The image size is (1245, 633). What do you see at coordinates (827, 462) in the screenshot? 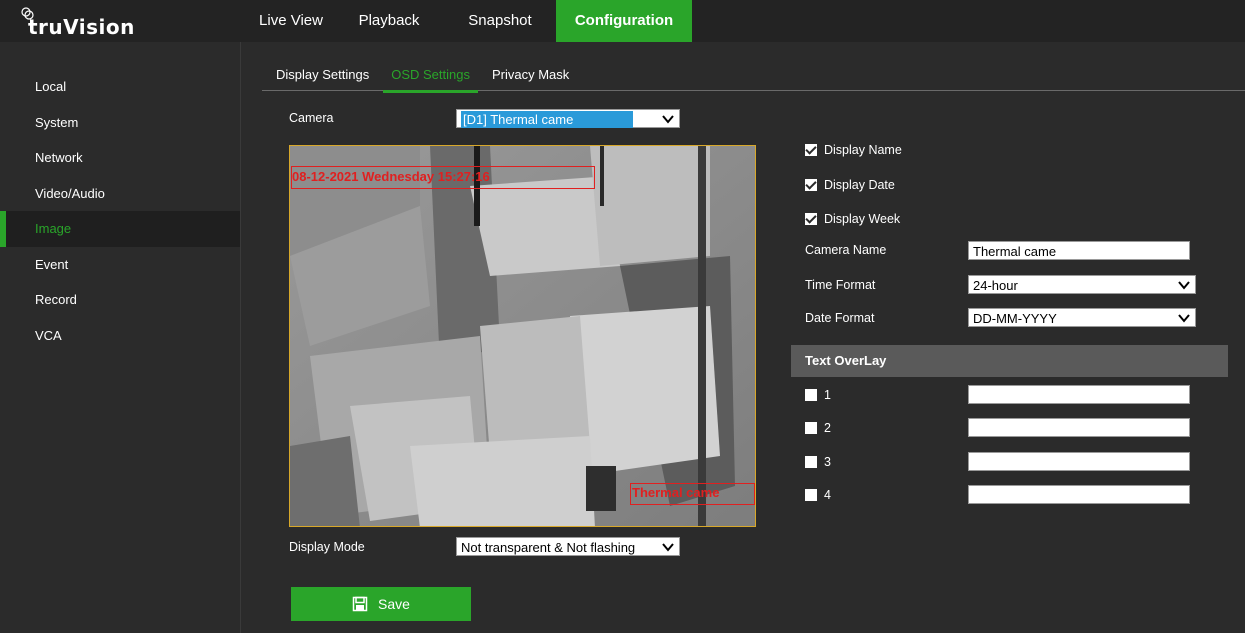
I see `overlay-3-label: 3` at bounding box center [827, 462].